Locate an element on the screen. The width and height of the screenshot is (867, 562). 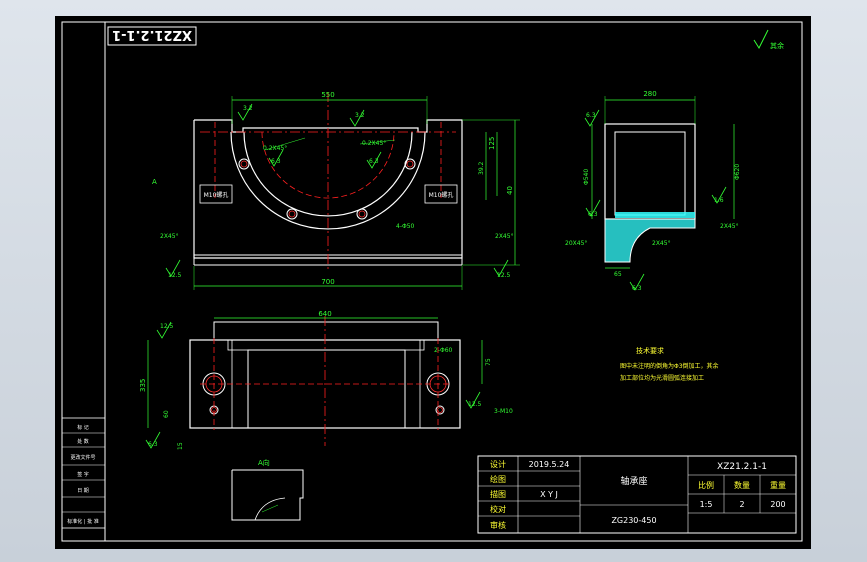
drawing-code-stamp: XZ21.2.1-1 is located at coordinates (152, 36).